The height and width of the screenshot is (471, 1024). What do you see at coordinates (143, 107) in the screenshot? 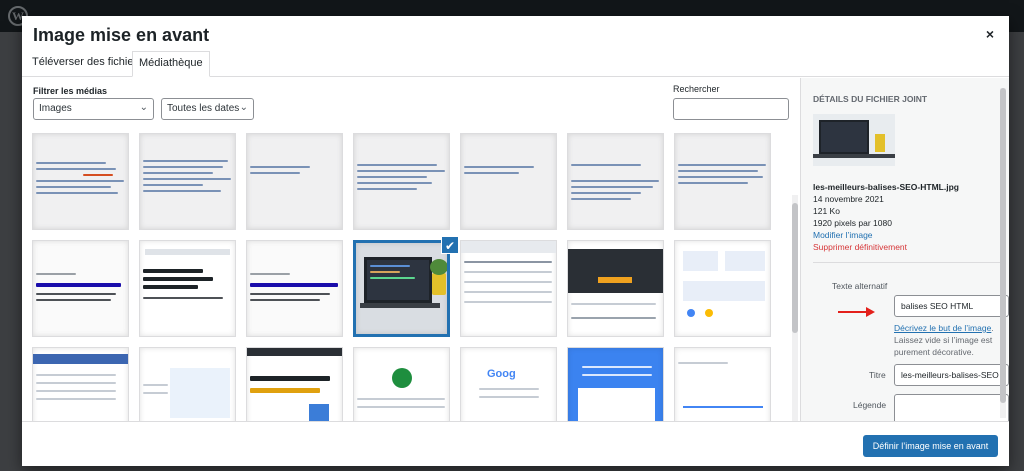
I see `chevron-down-icon: ⌄` at bounding box center [143, 107].